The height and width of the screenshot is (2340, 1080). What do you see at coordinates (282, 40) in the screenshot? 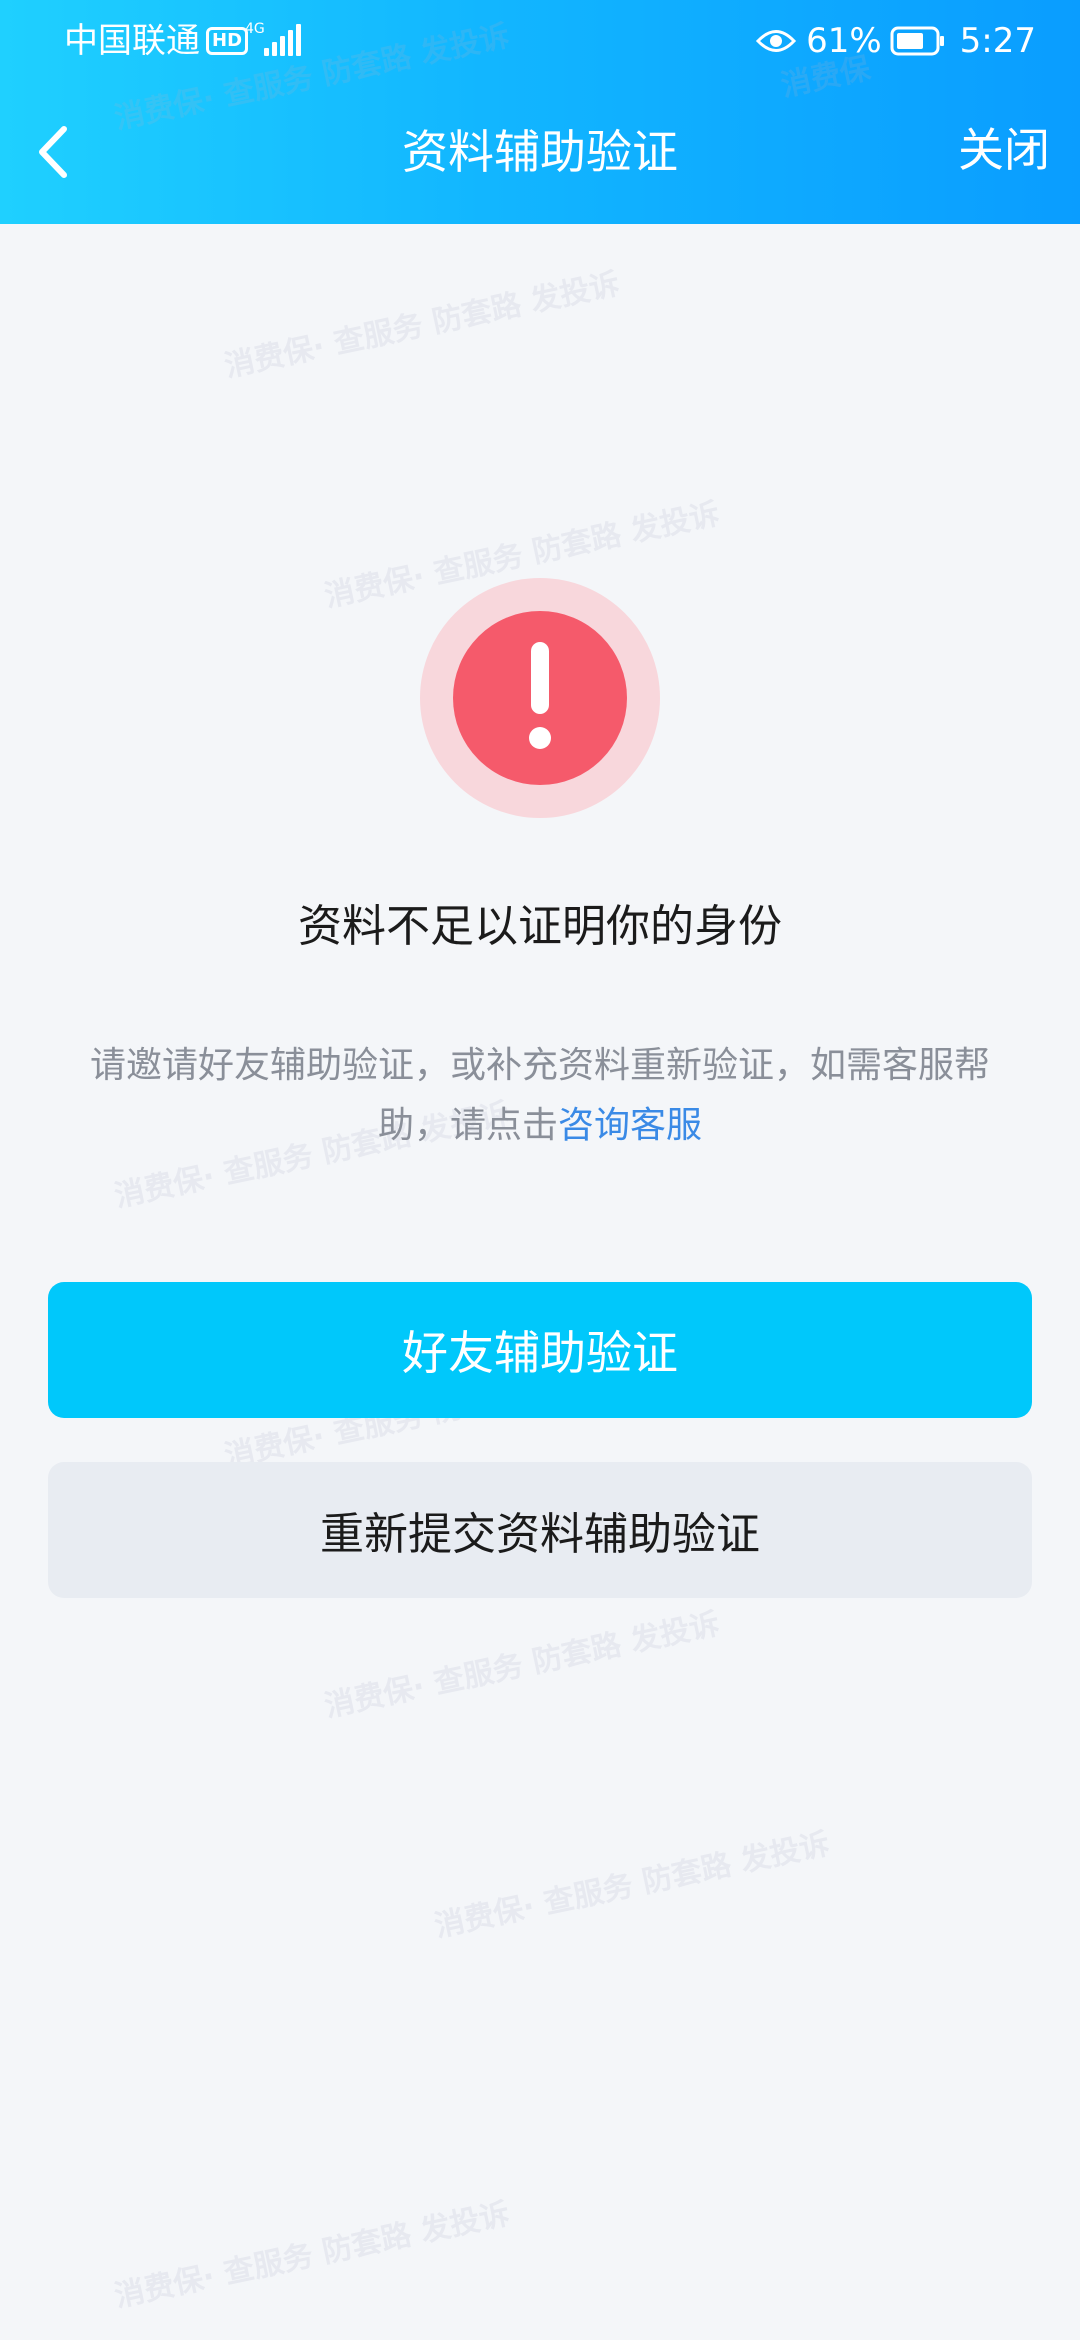
I see `signal-icon` at bounding box center [282, 40].